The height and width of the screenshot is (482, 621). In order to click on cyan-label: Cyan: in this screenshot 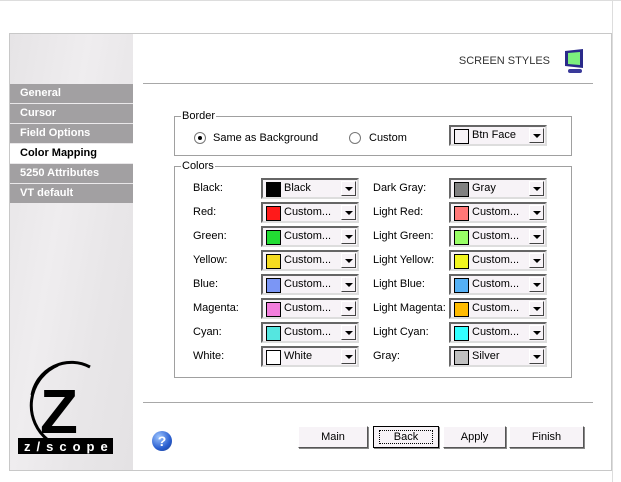, I will do `click(207, 332)`.